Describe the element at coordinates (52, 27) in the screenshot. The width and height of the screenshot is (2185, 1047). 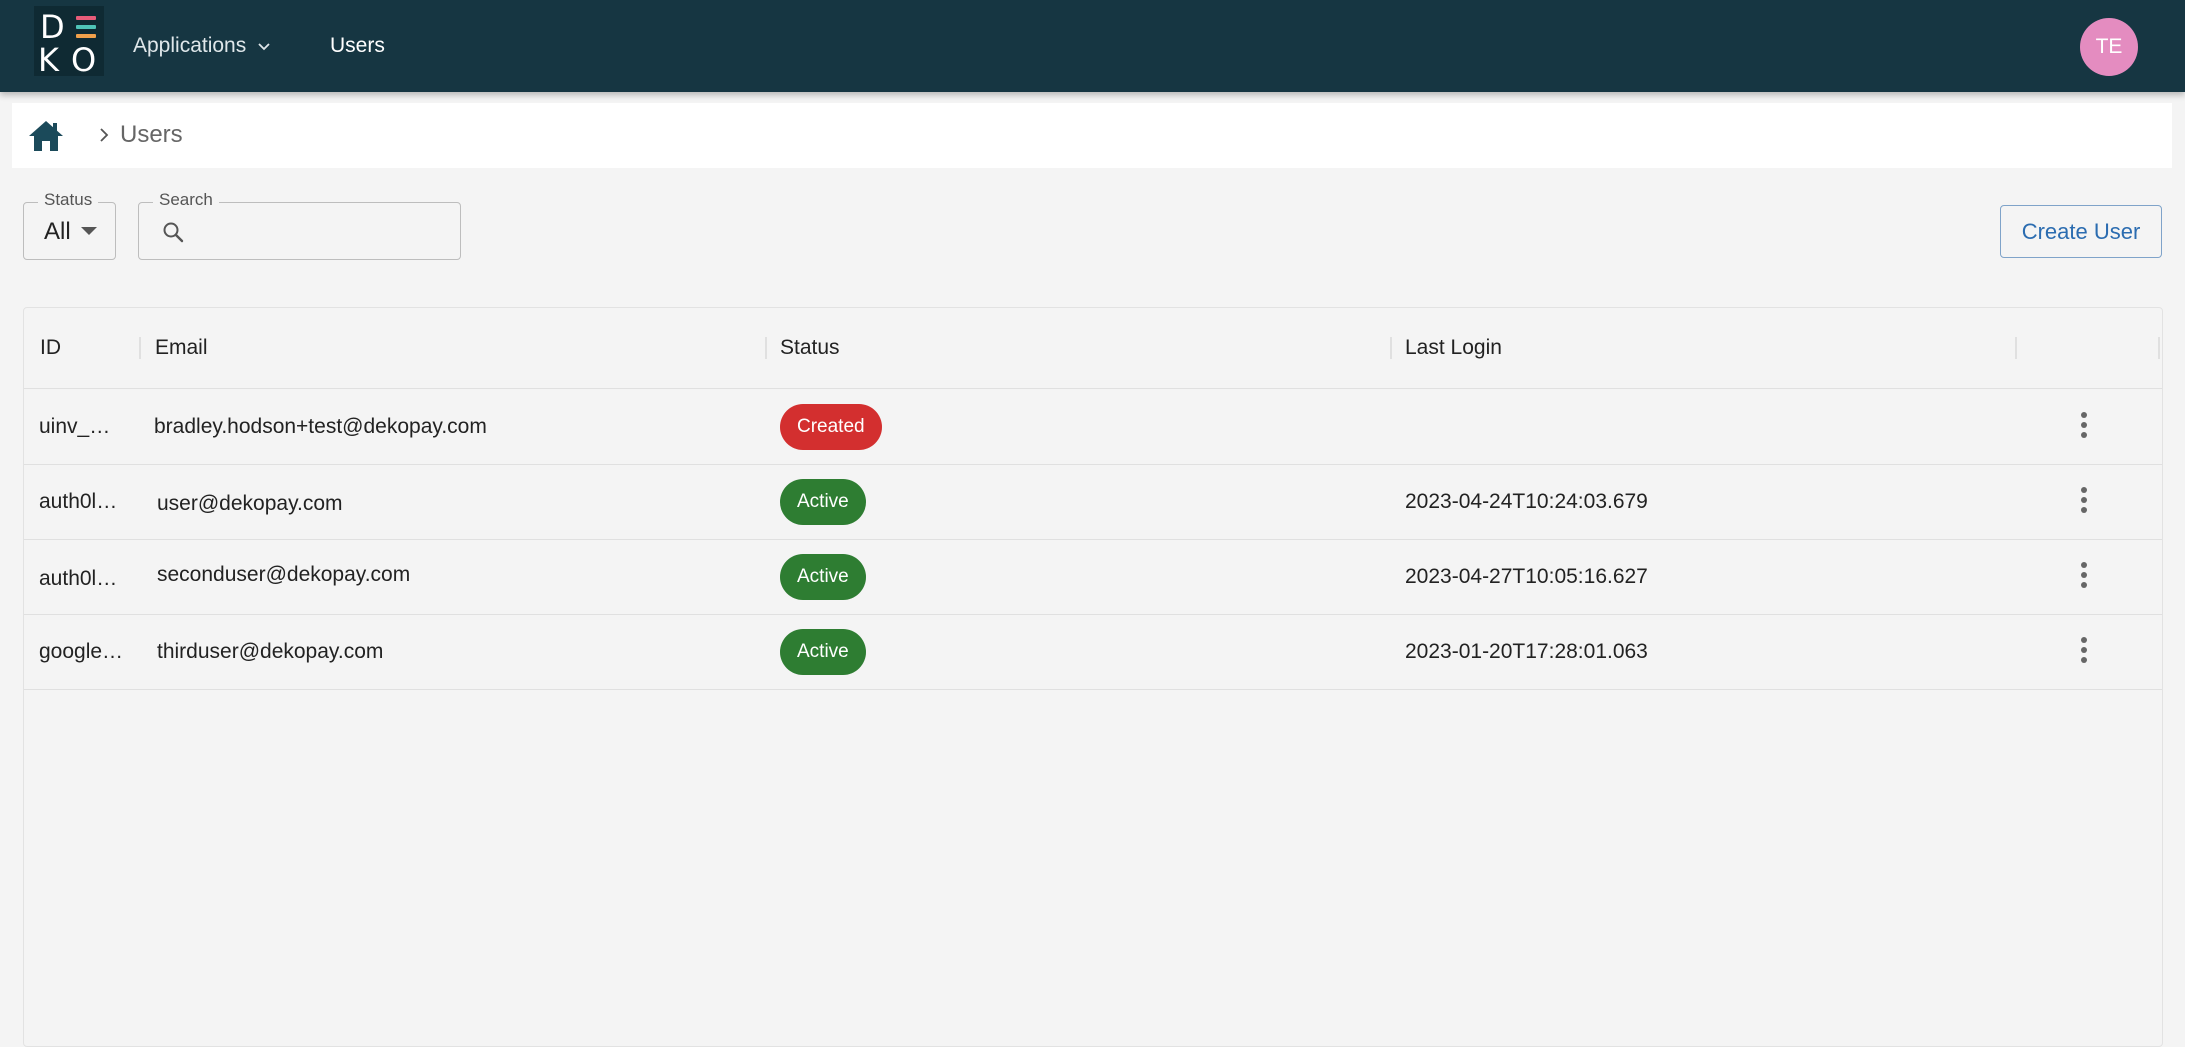
I see `logo-letter-d: D` at that location.